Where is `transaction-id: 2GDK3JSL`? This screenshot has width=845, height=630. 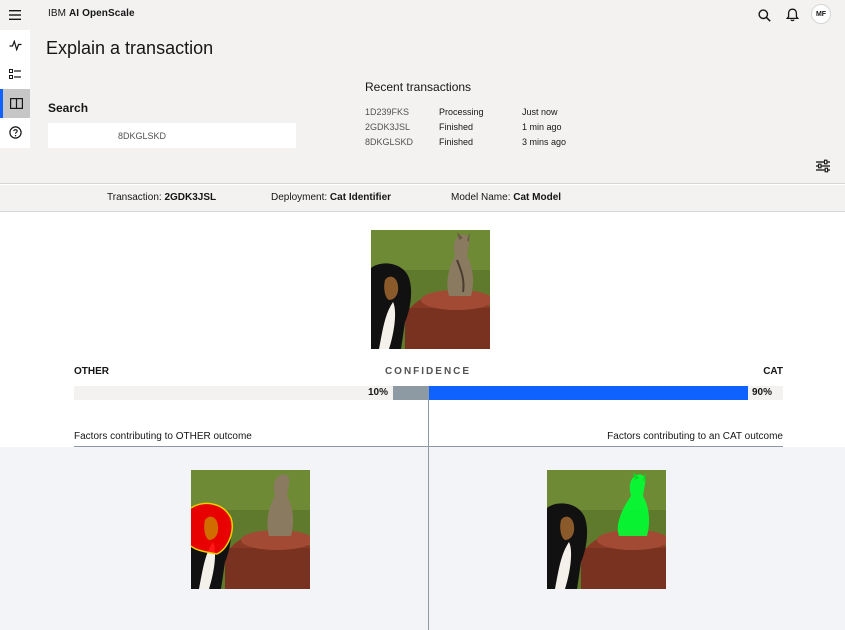 transaction-id: 2GDK3JSL is located at coordinates (388, 127).